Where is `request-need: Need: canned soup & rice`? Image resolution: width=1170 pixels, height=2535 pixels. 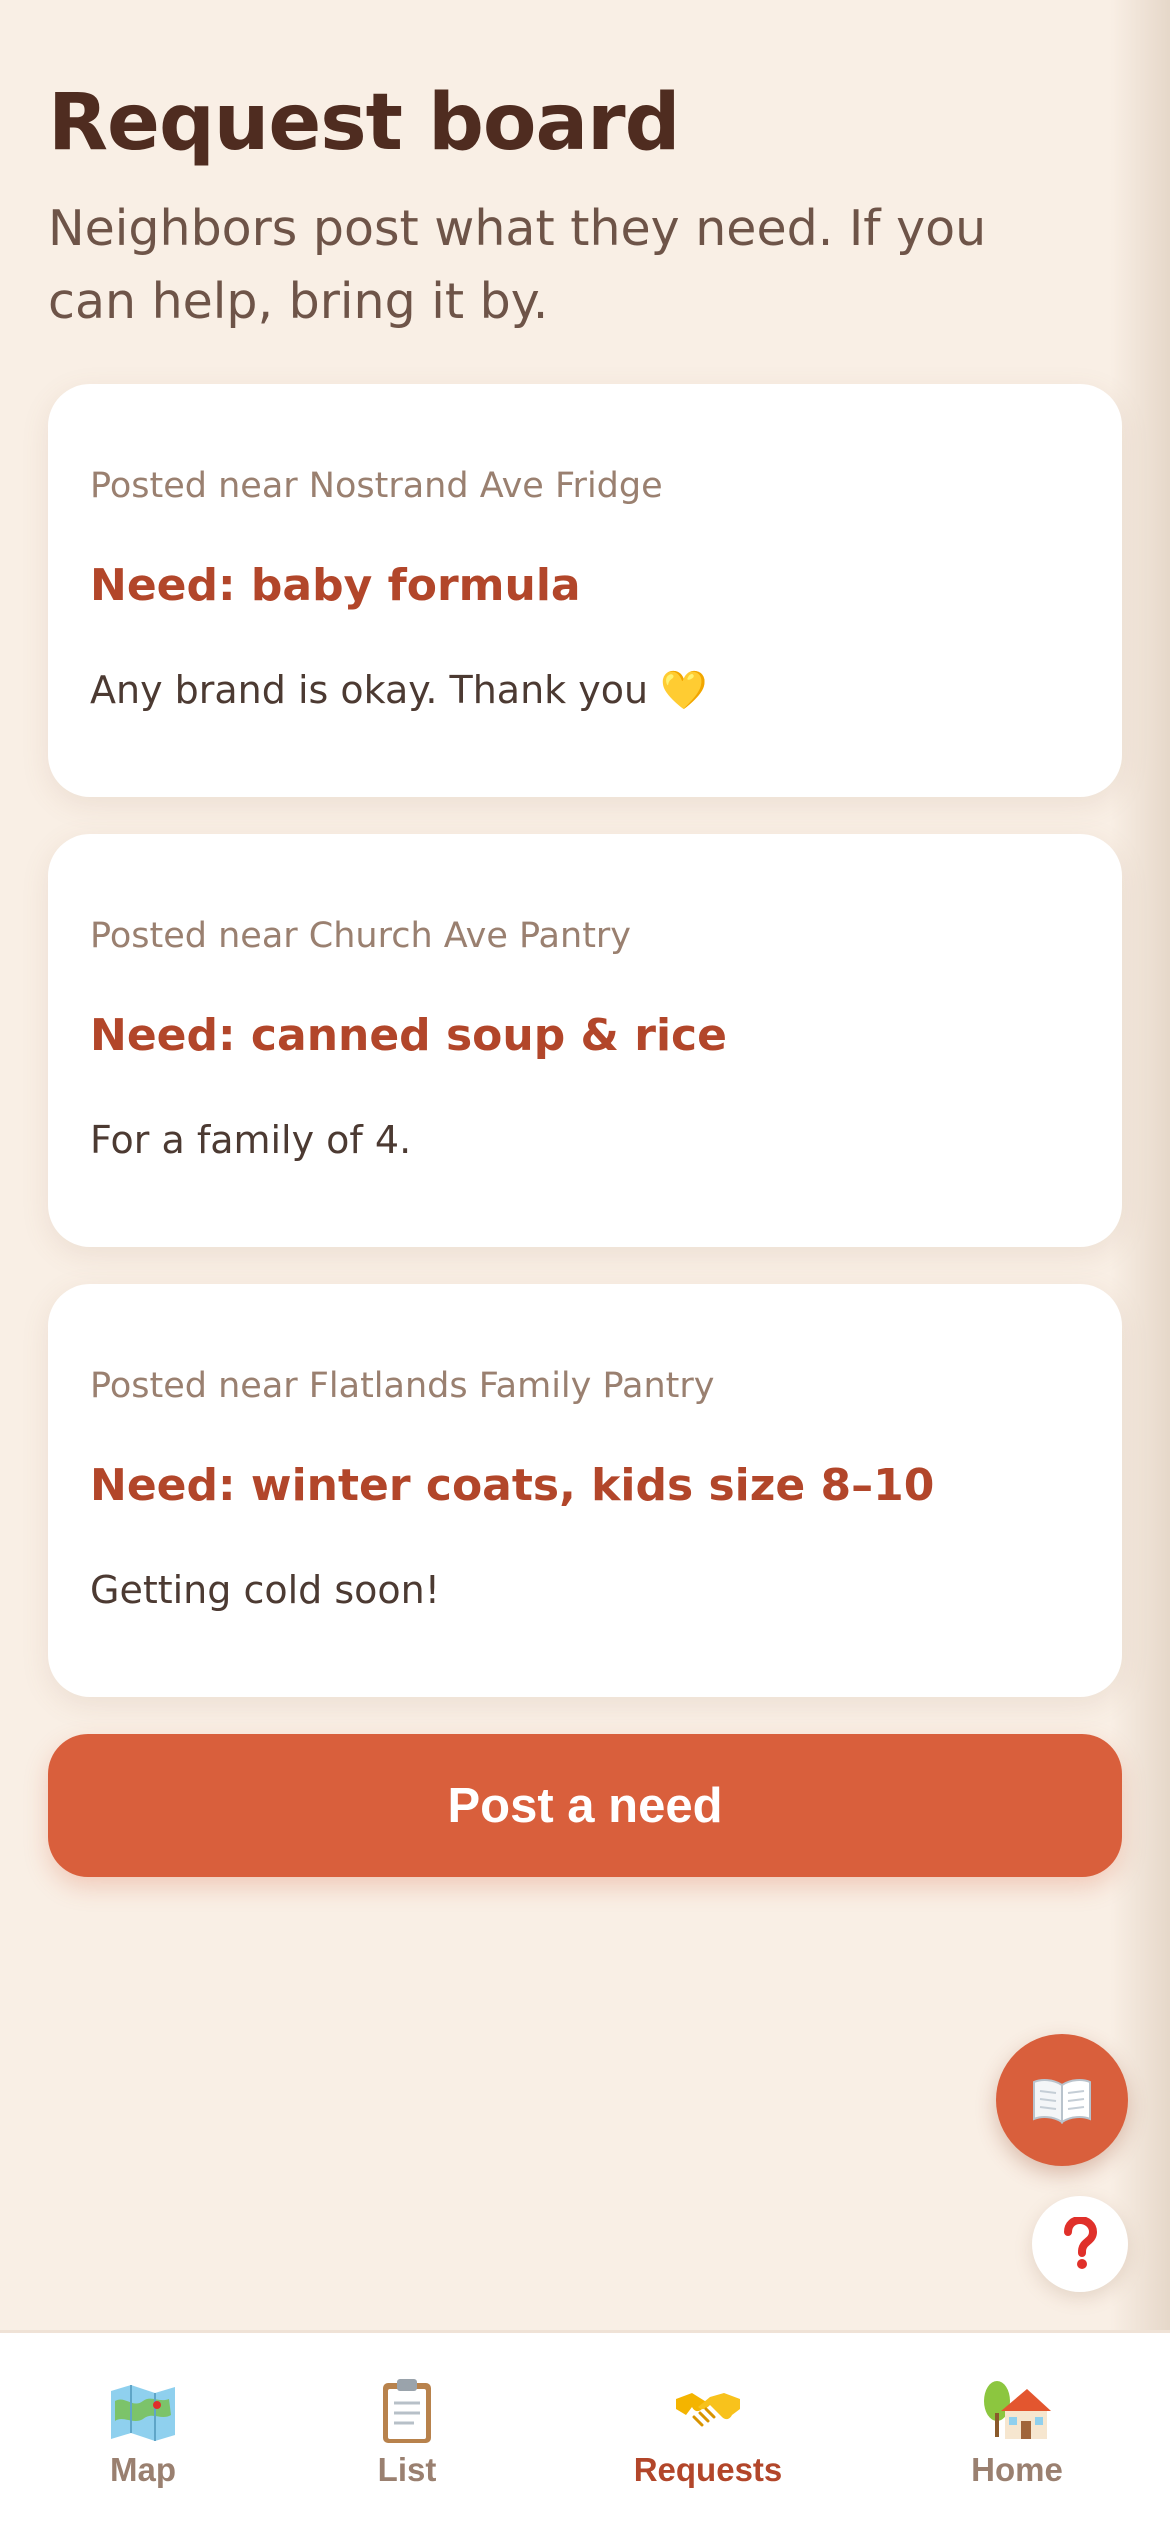 request-need: Need: canned soup & rice is located at coordinates (408, 1035).